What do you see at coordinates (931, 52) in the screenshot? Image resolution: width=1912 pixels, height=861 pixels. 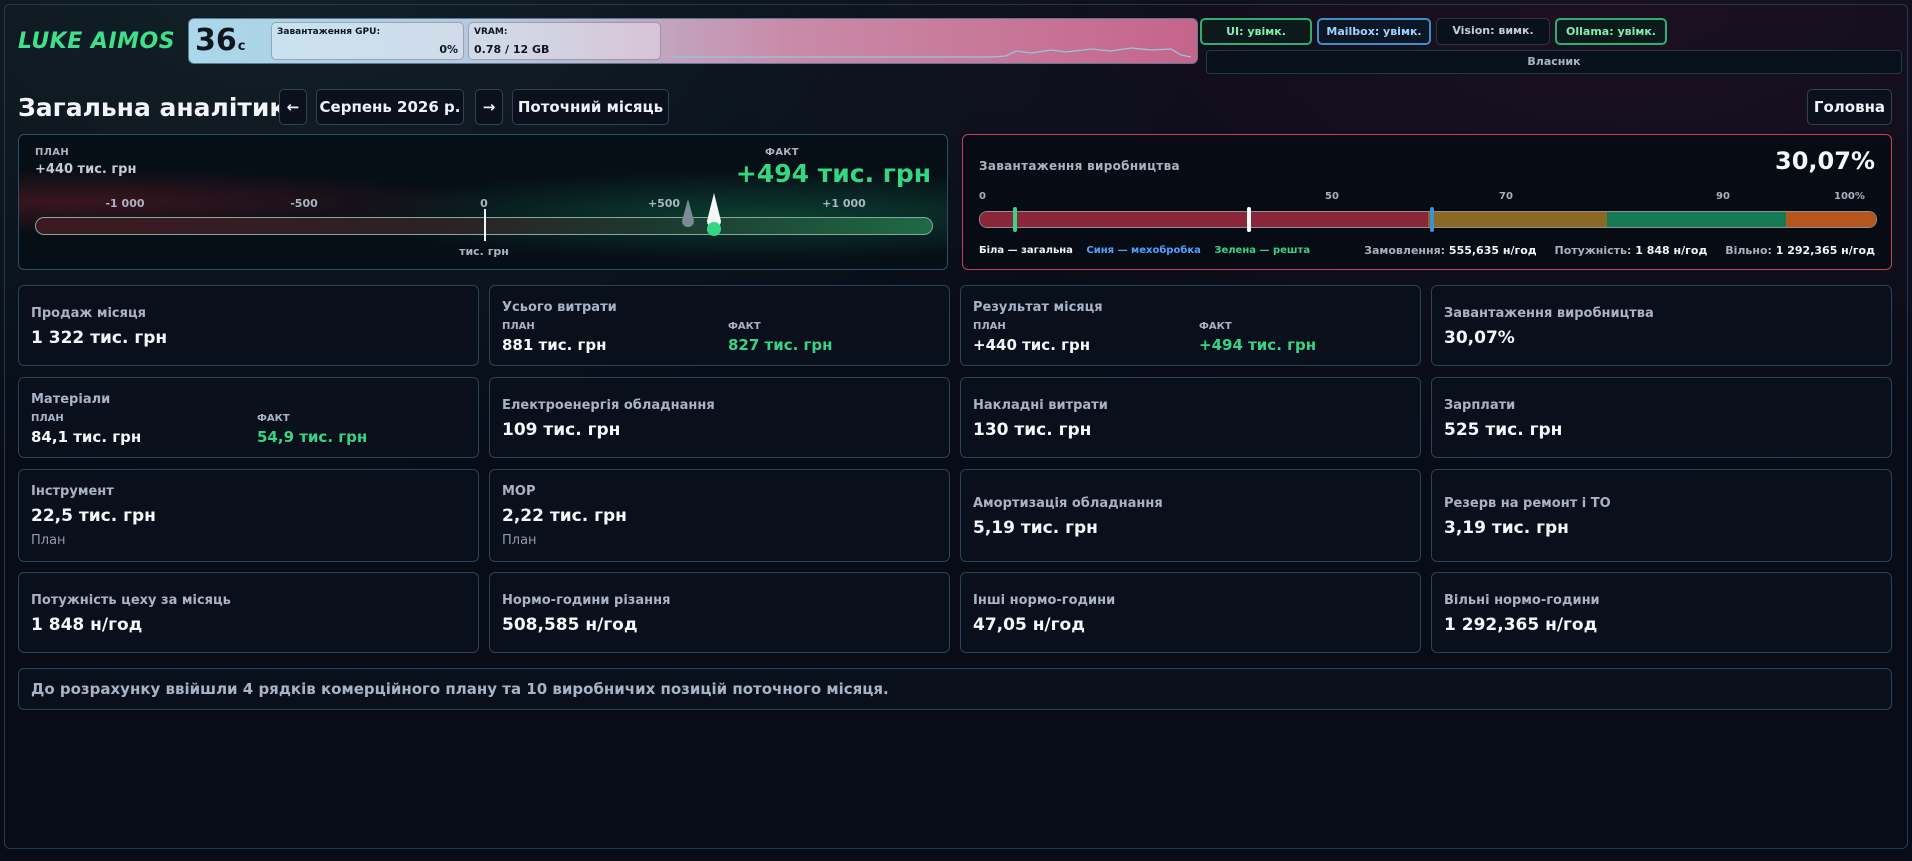 I see `gpu-sparkline` at bounding box center [931, 52].